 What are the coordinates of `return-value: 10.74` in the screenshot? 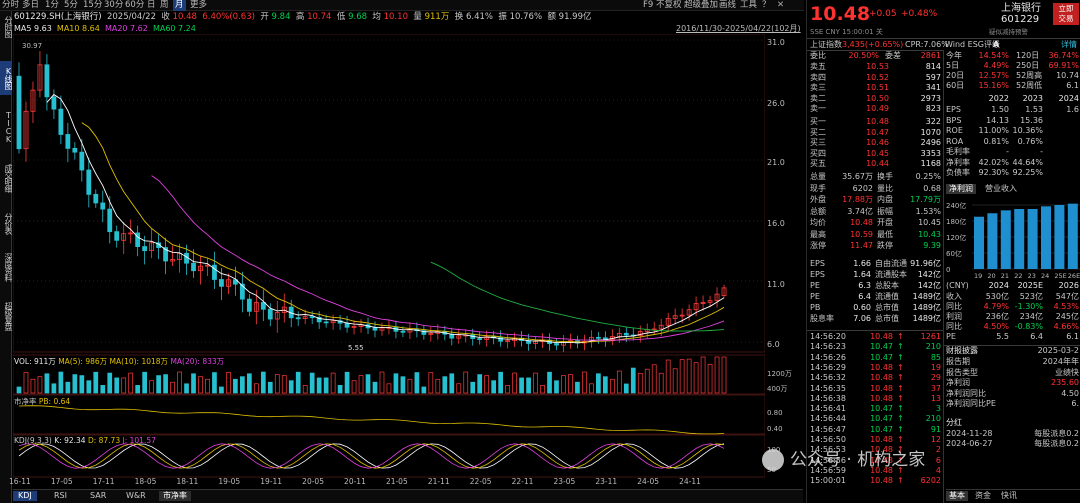 It's located at (1067, 75).